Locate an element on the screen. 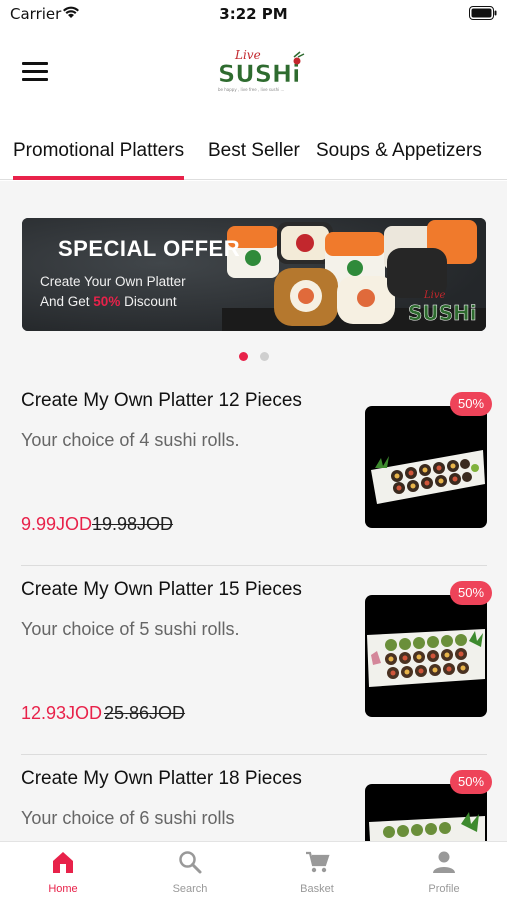 This screenshot has width=507, height=900. nav-search: Search is located at coordinates (190, 871).